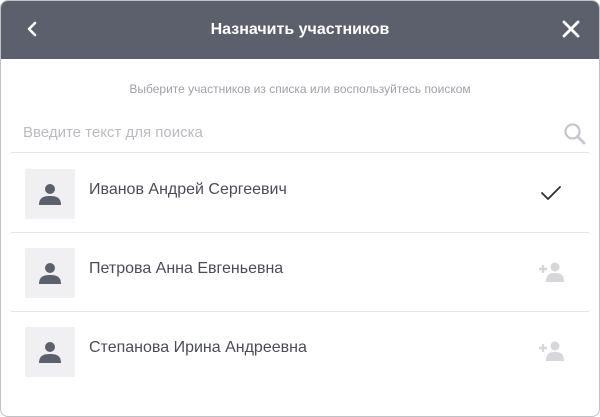 Image resolution: width=600 pixels, height=417 pixels. I want to click on participant-name: Петрова Анна Евгеньевна, so click(186, 268).